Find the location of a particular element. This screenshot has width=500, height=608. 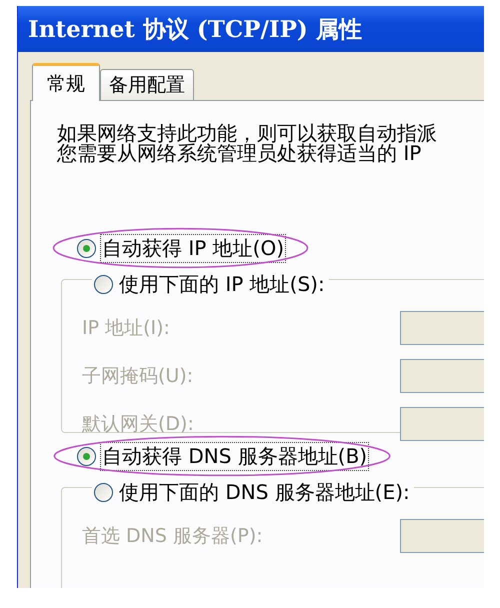

field-label: 默认网关(D): is located at coordinates (138, 424).